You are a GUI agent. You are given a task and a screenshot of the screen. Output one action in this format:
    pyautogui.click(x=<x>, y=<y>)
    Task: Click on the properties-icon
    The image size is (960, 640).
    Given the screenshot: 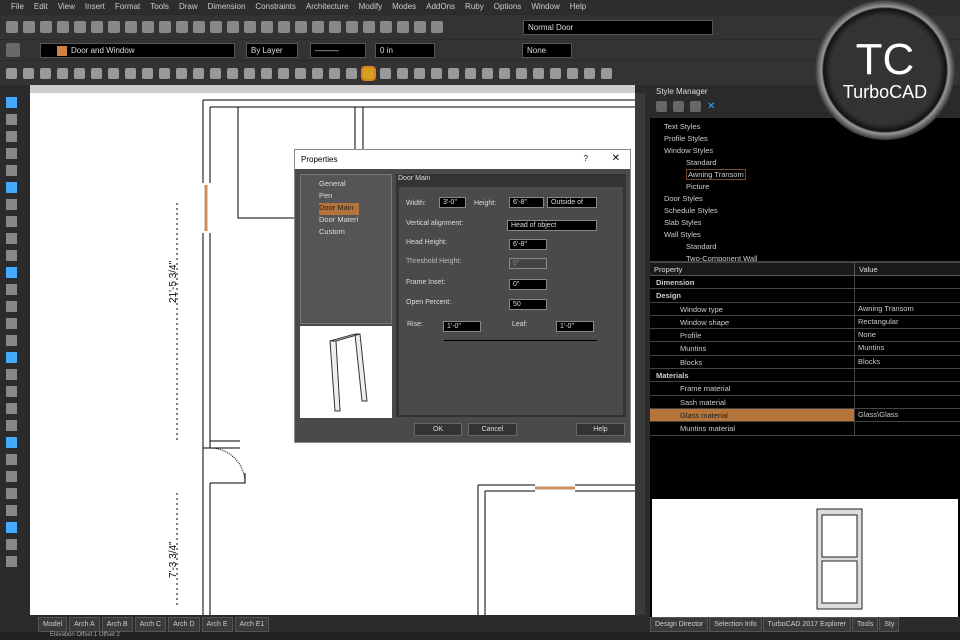 What is the action you would take?
    pyautogui.click(x=678, y=106)
    